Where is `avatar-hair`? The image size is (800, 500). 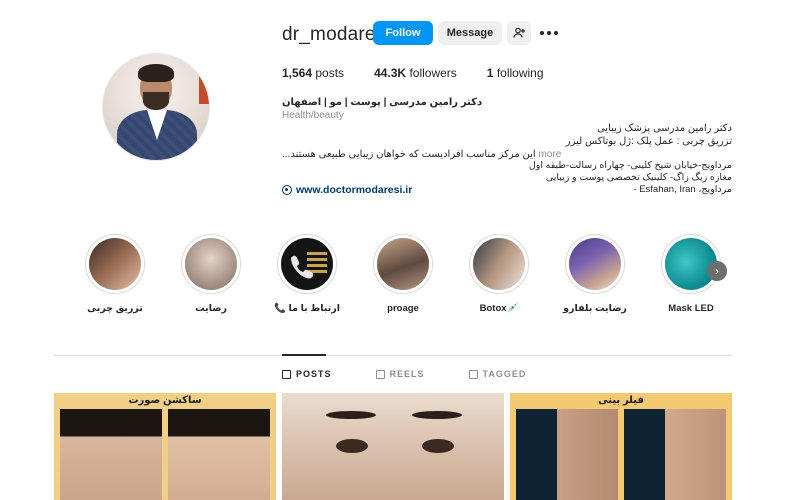
avatar-hair is located at coordinates (156, 73).